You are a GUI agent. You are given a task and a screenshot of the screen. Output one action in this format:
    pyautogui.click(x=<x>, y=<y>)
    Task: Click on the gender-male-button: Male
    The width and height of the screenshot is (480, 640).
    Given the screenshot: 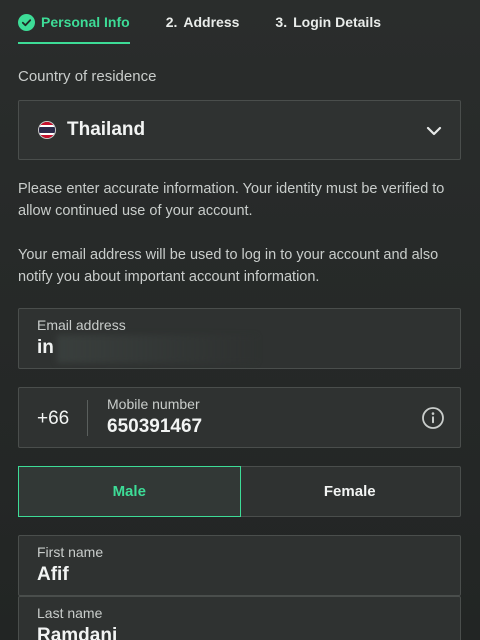 What is the action you would take?
    pyautogui.click(x=129, y=491)
    